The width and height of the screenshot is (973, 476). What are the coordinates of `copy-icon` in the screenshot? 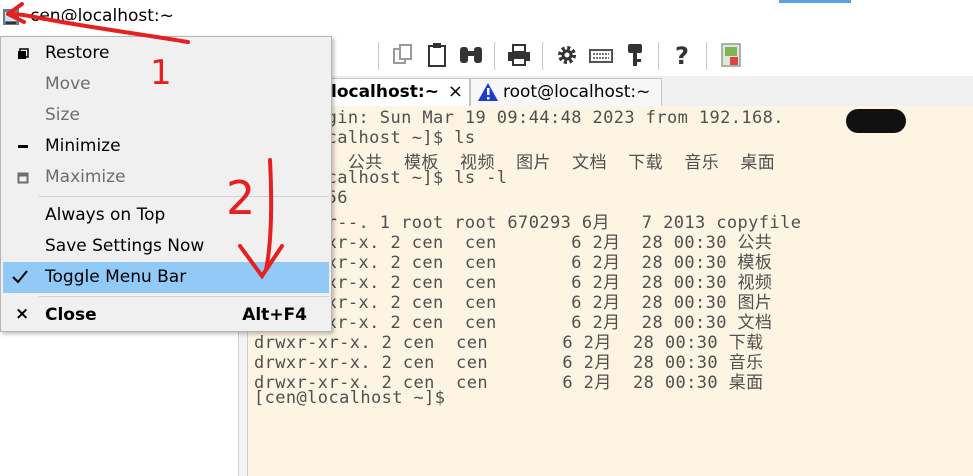 It's located at (403, 55).